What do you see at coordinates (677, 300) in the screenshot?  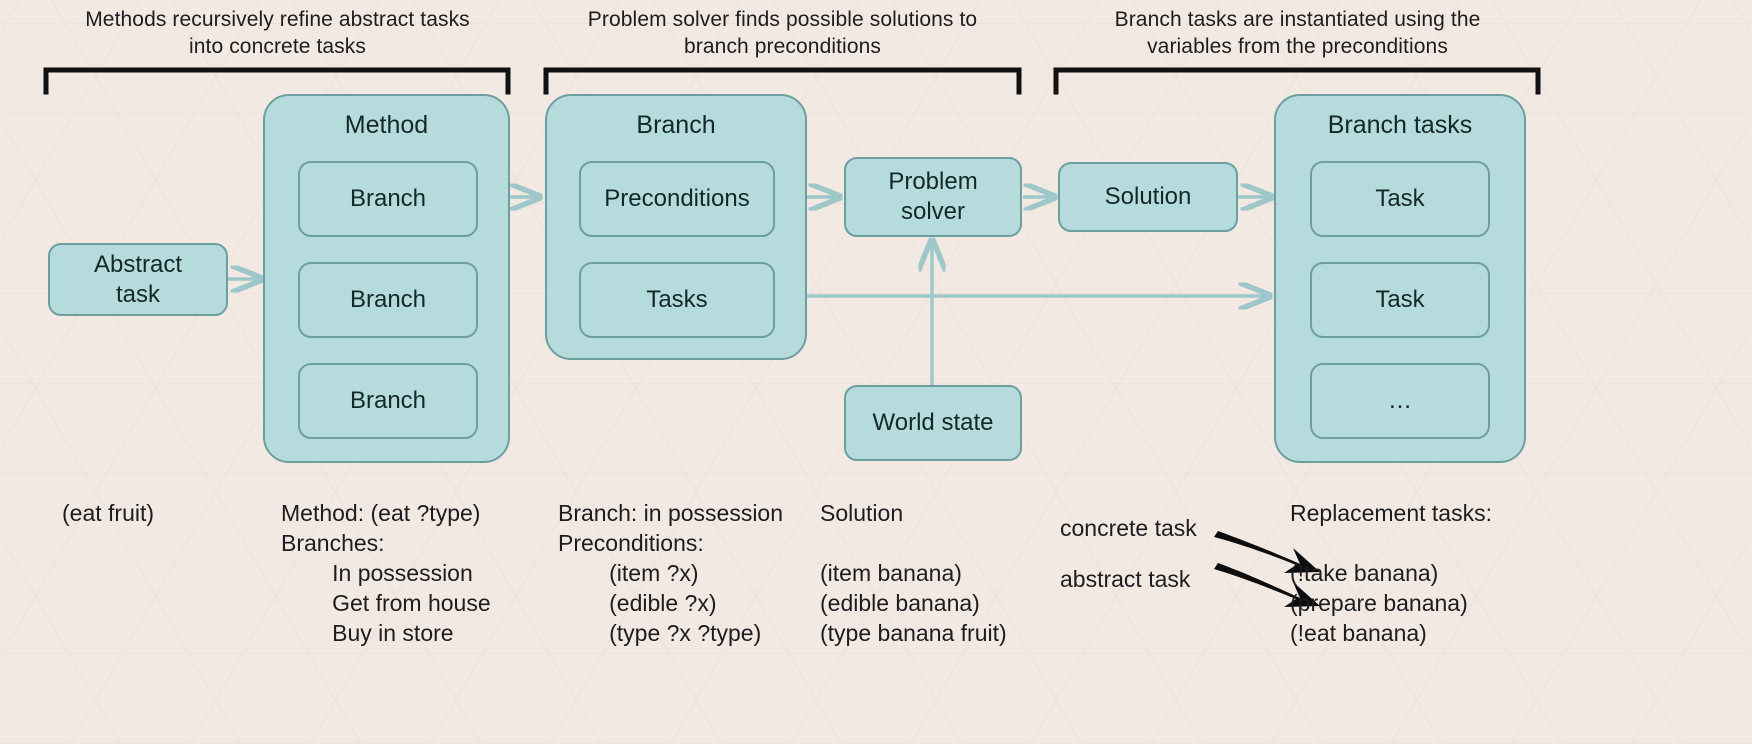 I see `node-branch-tasks: Tasks` at bounding box center [677, 300].